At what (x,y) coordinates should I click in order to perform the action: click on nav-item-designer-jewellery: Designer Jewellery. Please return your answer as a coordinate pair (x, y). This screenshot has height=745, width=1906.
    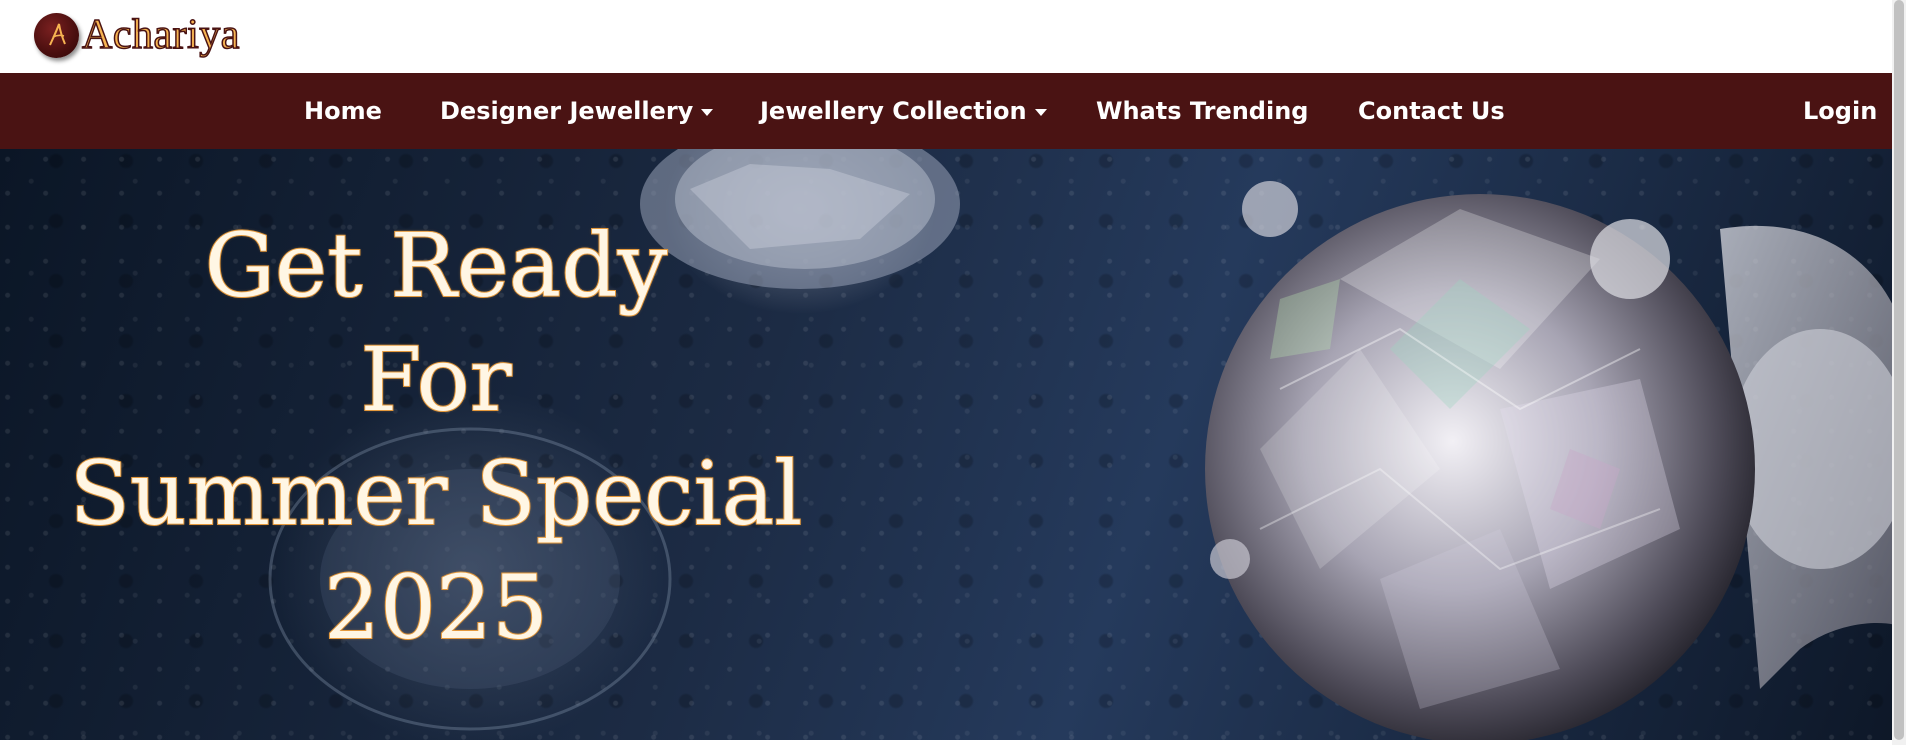
    Looking at the image, I should click on (577, 111).